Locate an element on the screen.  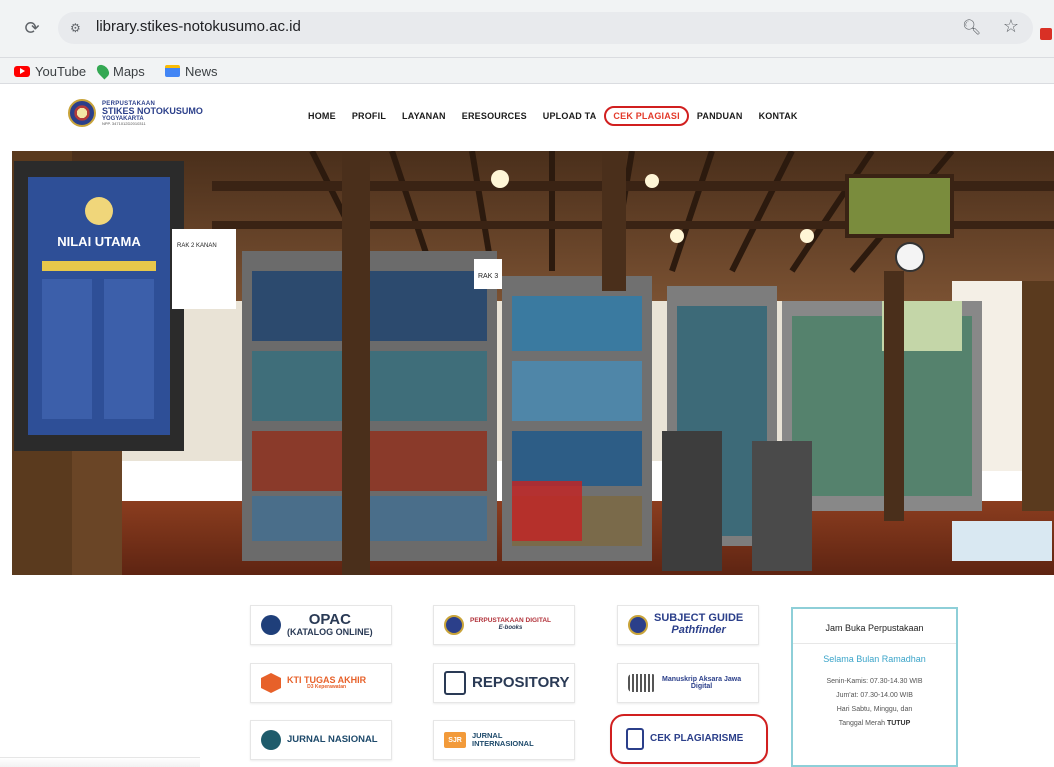
nav-profil: PROFIL is located at coordinates (369, 118).